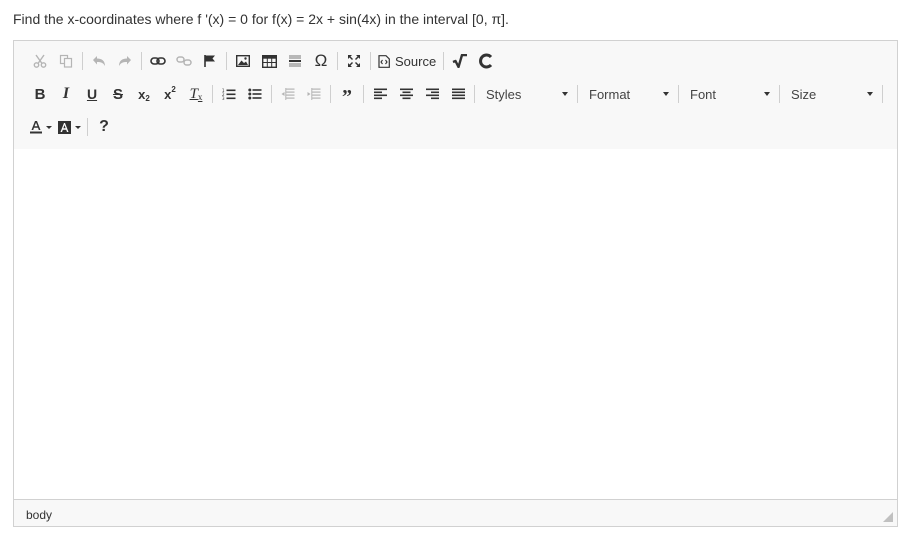 This screenshot has height=553, width=912. I want to click on strike-icon: S, so click(118, 94).